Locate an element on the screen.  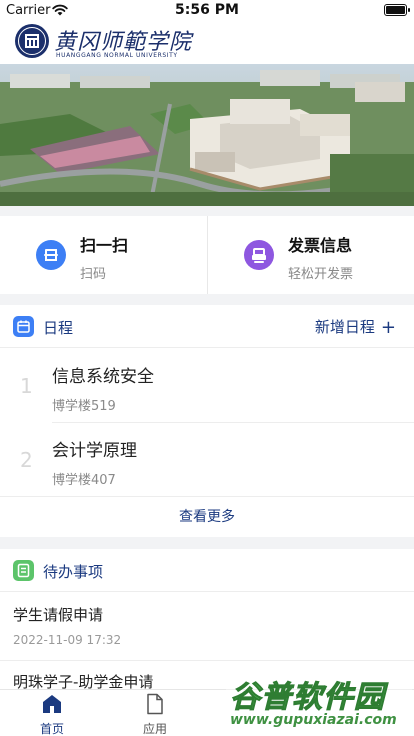
scan-icon is located at coordinates (51, 255).